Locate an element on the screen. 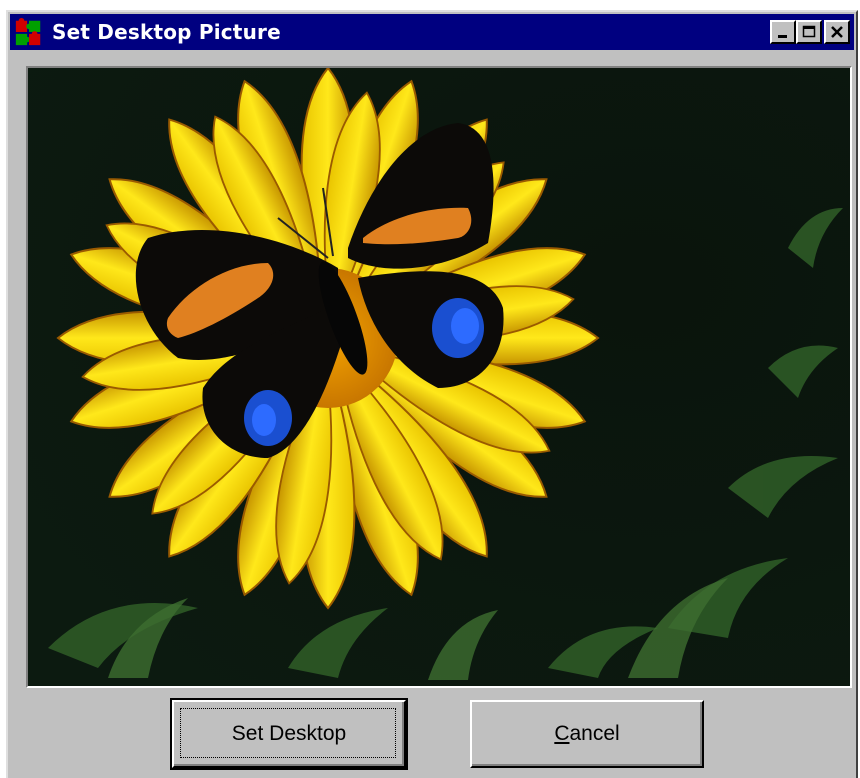 The image size is (860, 778). window-controls is located at coordinates (810, 32).